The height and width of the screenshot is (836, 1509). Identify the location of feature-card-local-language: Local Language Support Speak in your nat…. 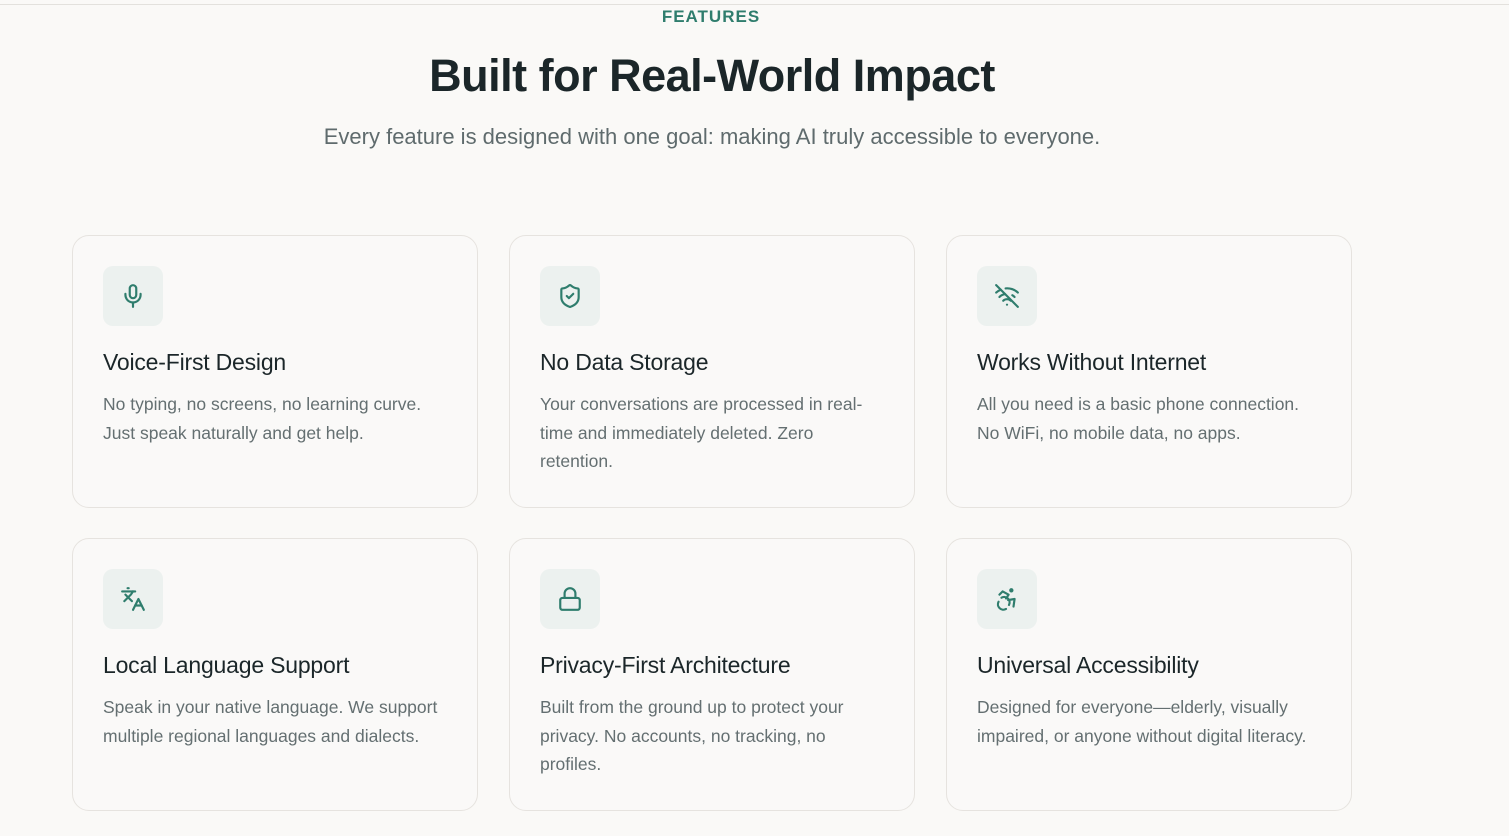
(275, 674).